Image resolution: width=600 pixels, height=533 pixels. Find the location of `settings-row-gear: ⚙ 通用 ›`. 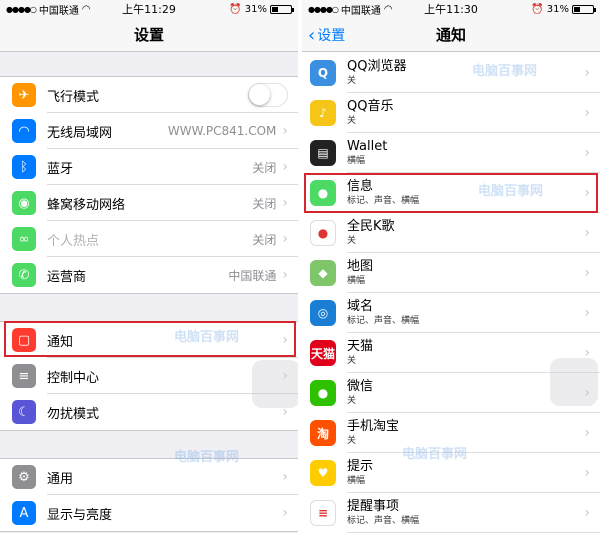

settings-row-gear: ⚙ 通用 › is located at coordinates (149, 477).